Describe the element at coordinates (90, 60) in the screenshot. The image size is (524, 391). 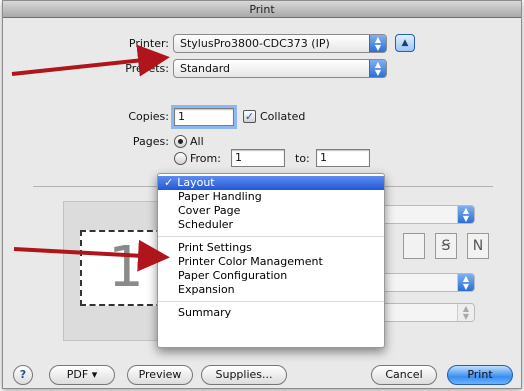
I see `annotation-arrow-printer` at that location.